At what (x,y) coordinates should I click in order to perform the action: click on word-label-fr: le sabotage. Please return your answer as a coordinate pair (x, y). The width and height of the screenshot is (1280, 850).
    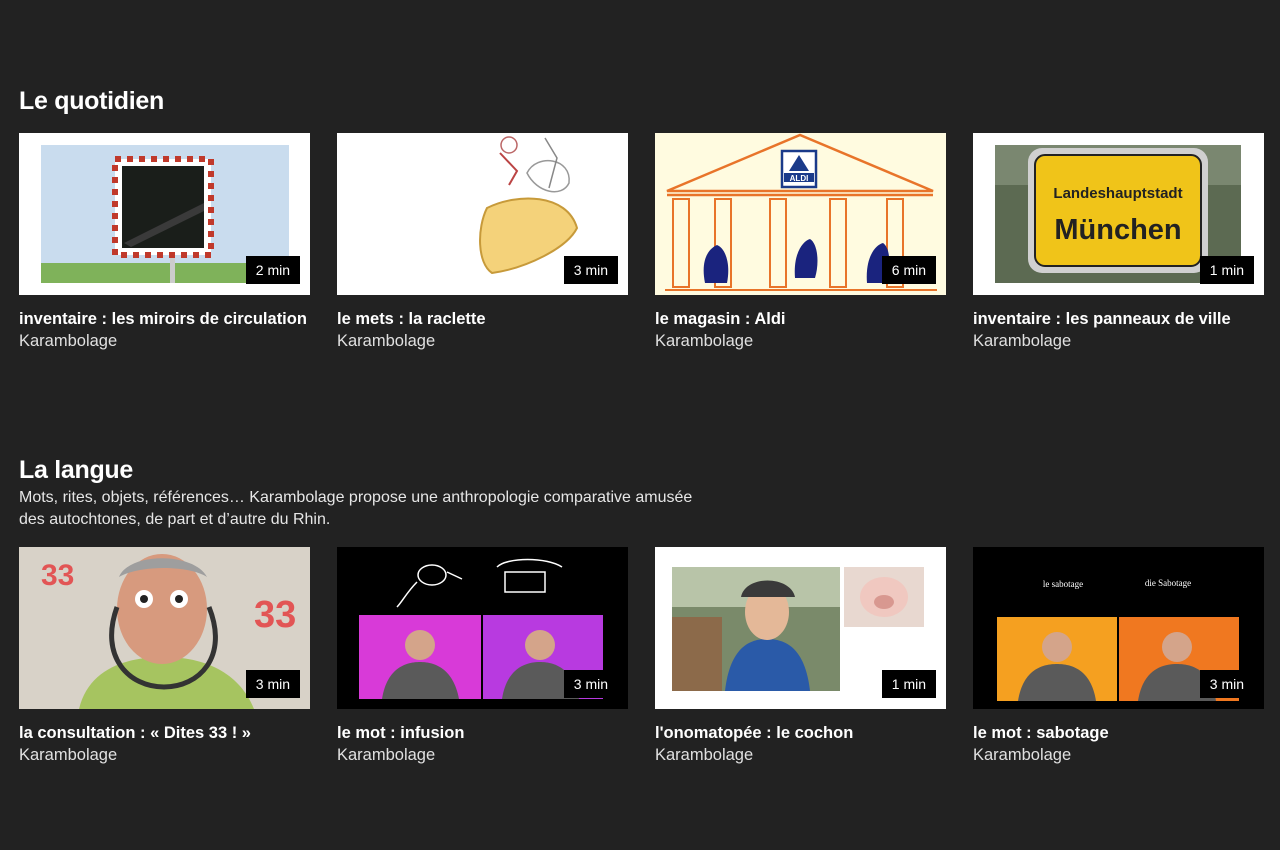
    Looking at the image, I should click on (1063, 584).